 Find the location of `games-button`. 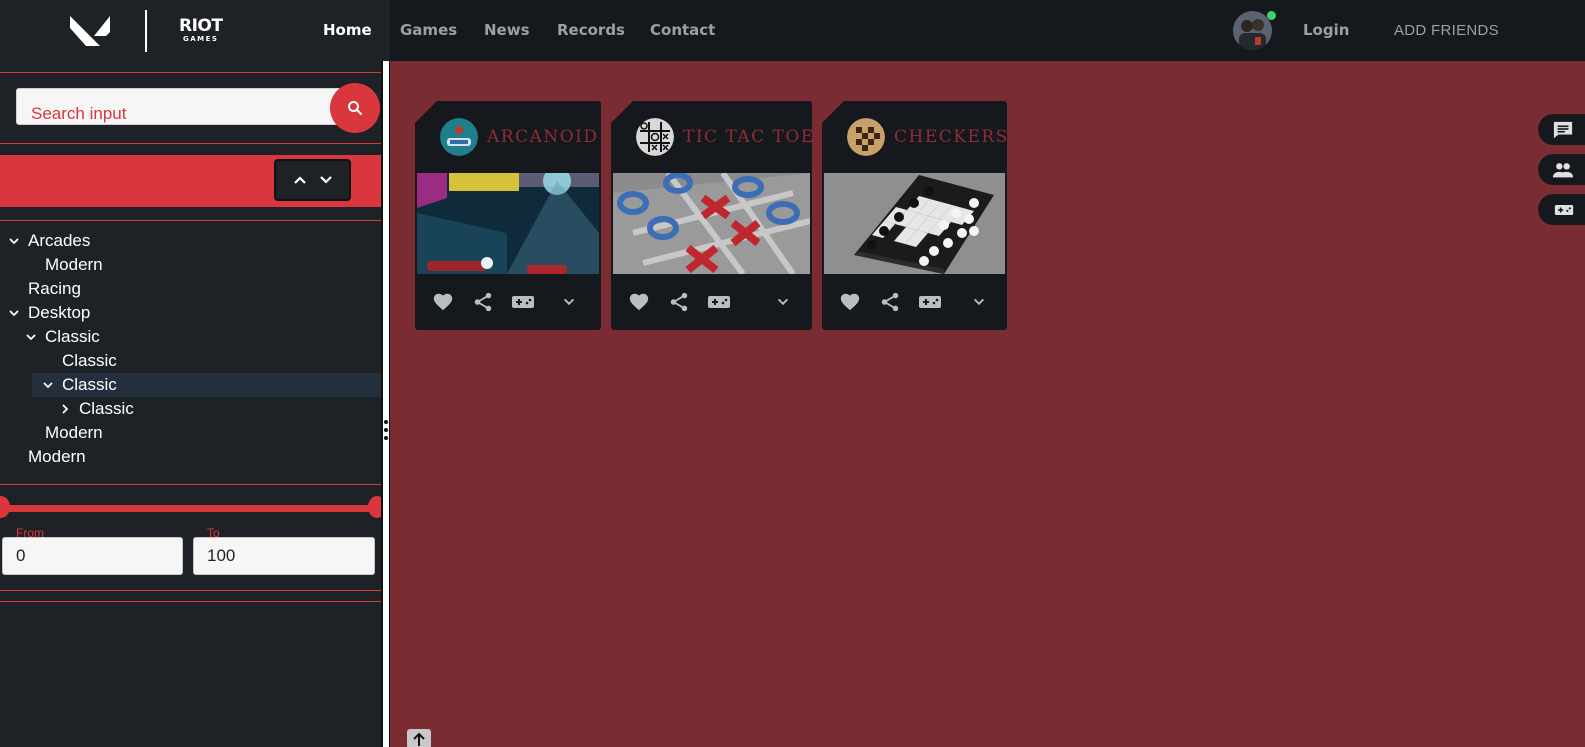

games-button is located at coordinates (1561, 209).